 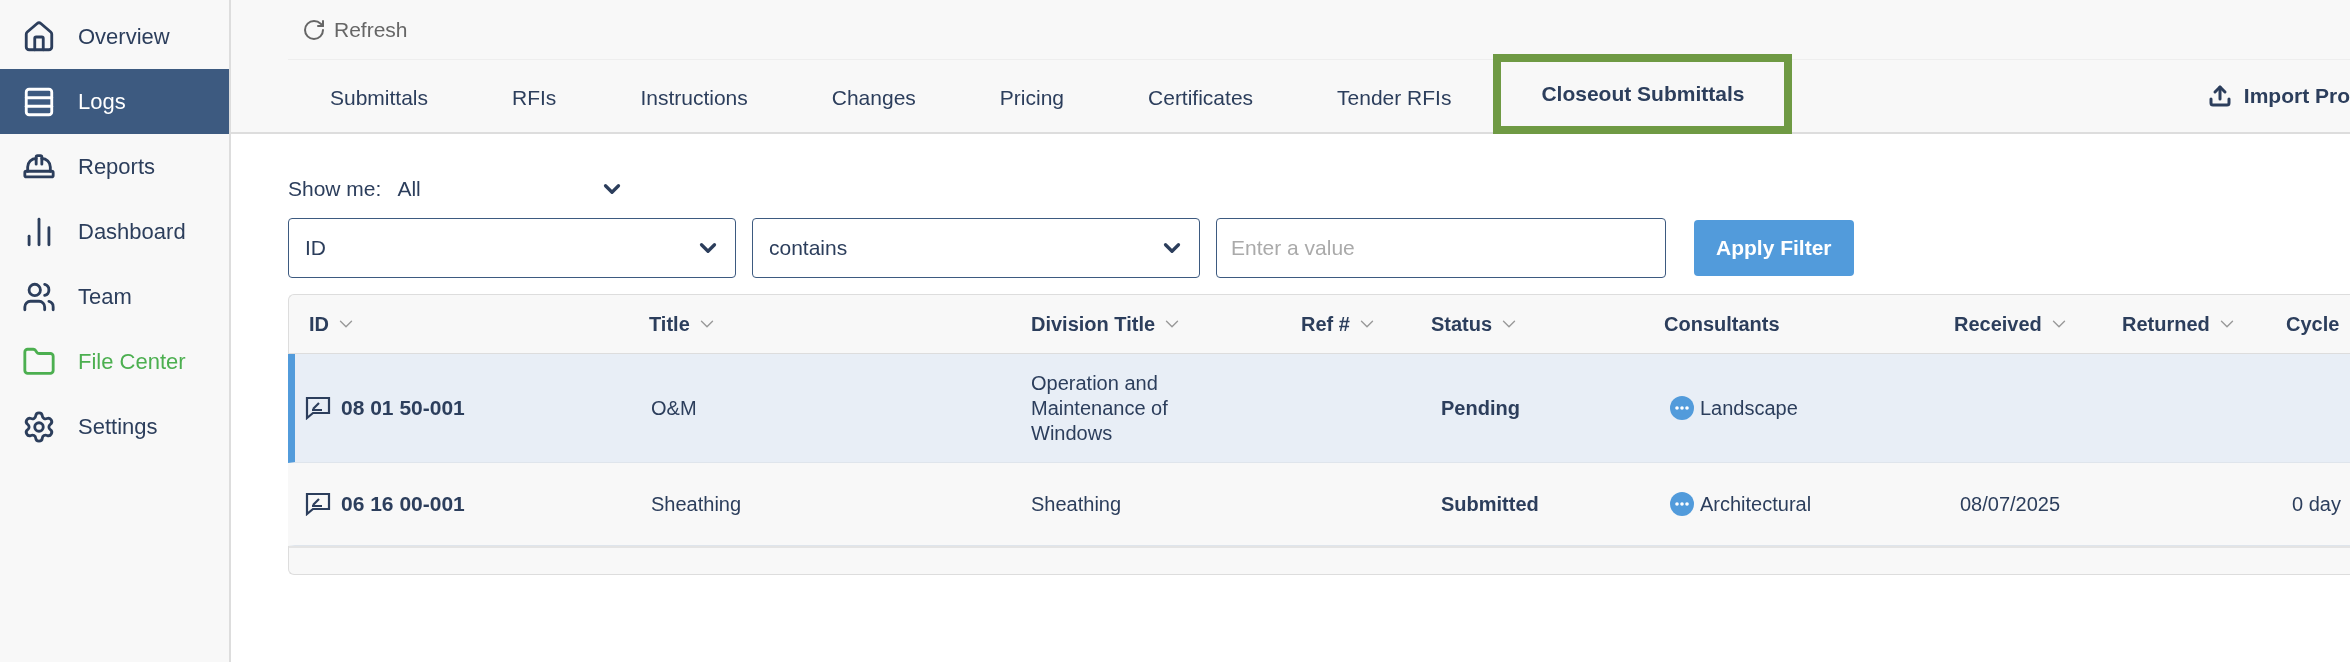 What do you see at coordinates (1319, 504) in the screenshot?
I see `table-row: 06 16 00-001 Sheathing Sheathing Submitted Architectural 08/07/2025 0 day` at bounding box center [1319, 504].